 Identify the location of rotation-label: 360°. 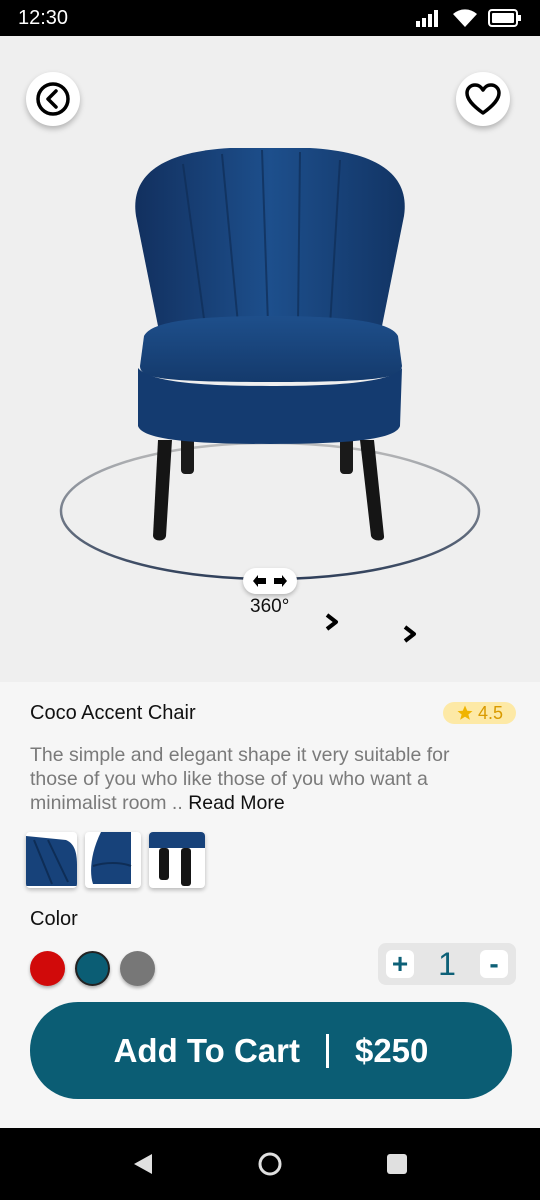
(270, 606).